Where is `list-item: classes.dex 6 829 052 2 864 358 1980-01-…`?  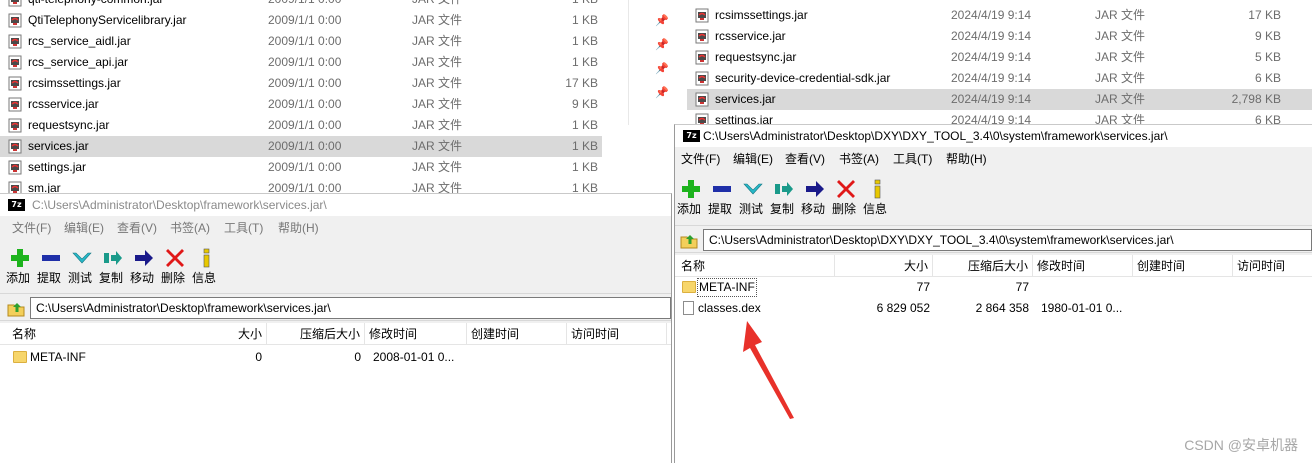
list-item: classes.dex 6 829 052 2 864 358 1980-01-… is located at coordinates (993, 308).